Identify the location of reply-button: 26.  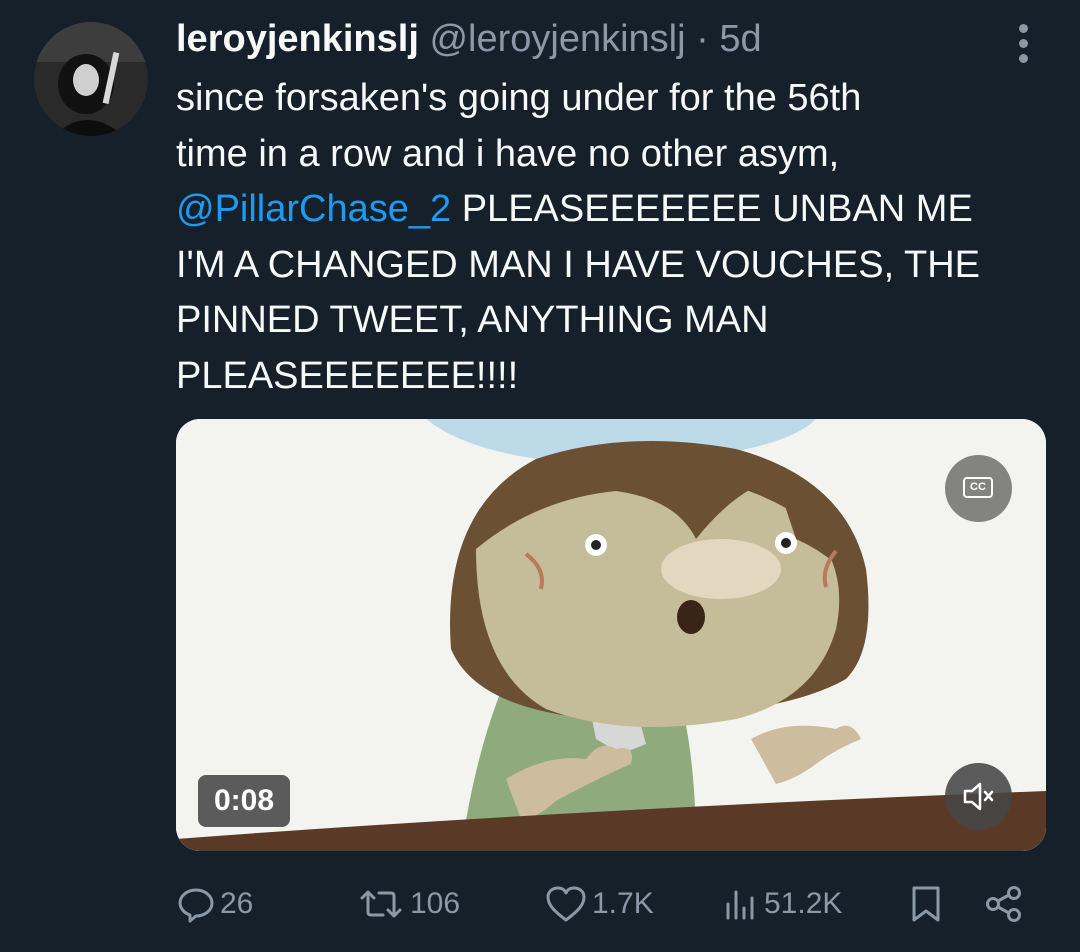
(214, 904).